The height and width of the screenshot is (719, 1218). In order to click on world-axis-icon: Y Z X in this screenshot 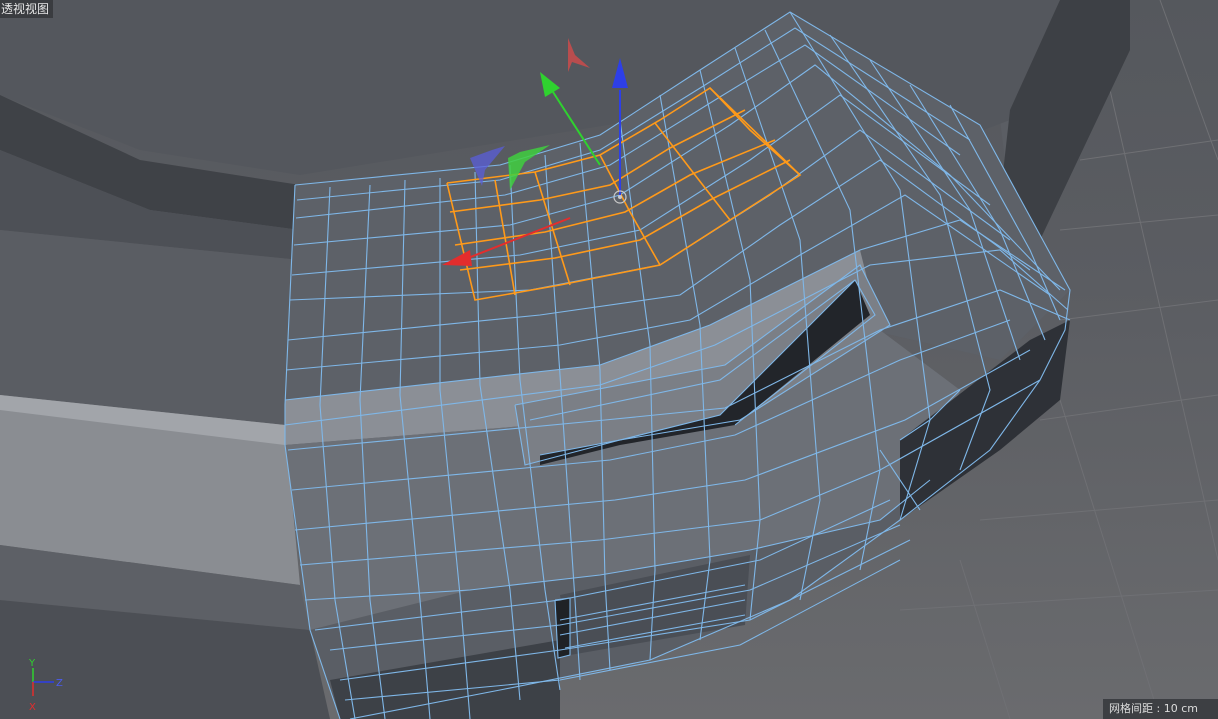, I will do `click(45, 685)`.